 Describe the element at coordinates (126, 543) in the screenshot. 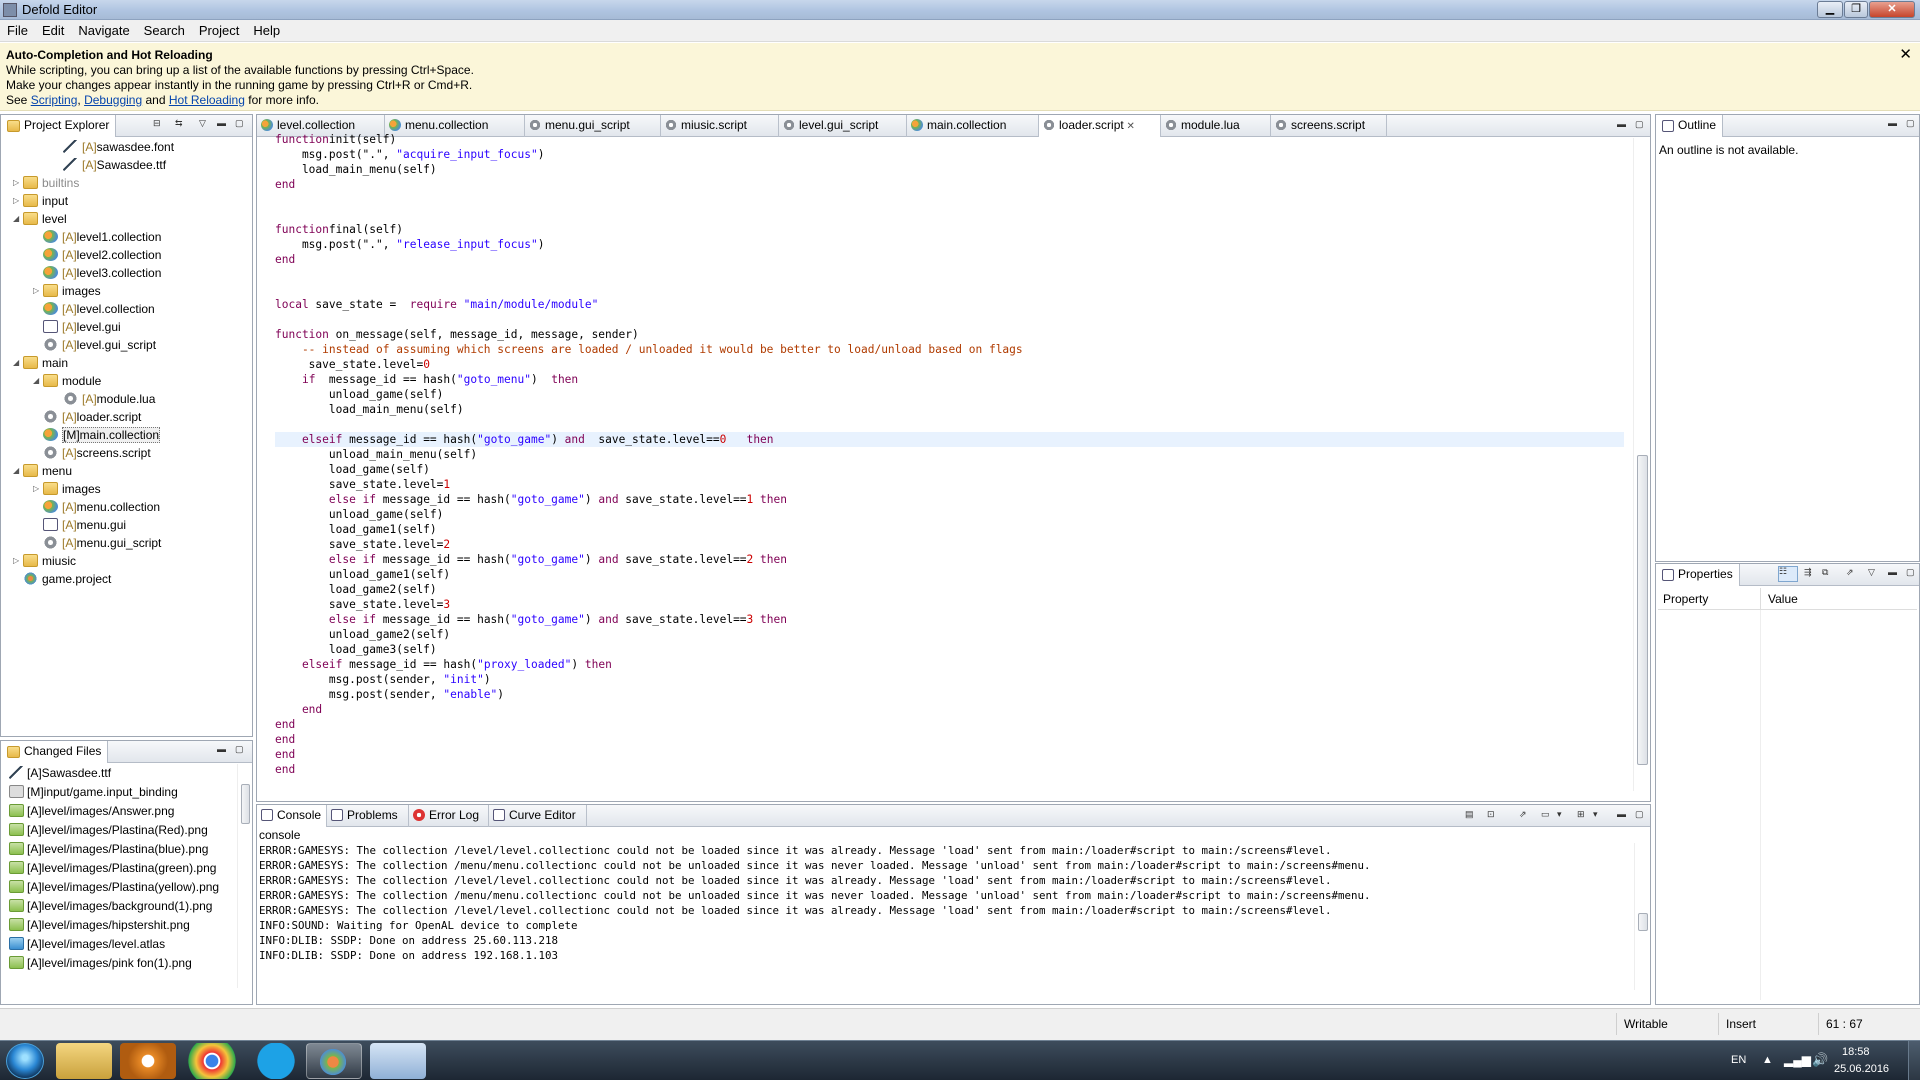

I see `tree-item: [A]menu.gui_script` at that location.